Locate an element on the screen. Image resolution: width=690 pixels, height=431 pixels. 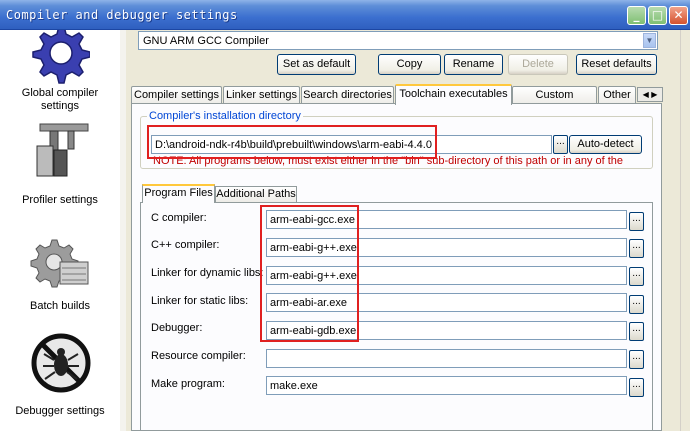
panel-scrollbar is located at coordinates (685, 230).